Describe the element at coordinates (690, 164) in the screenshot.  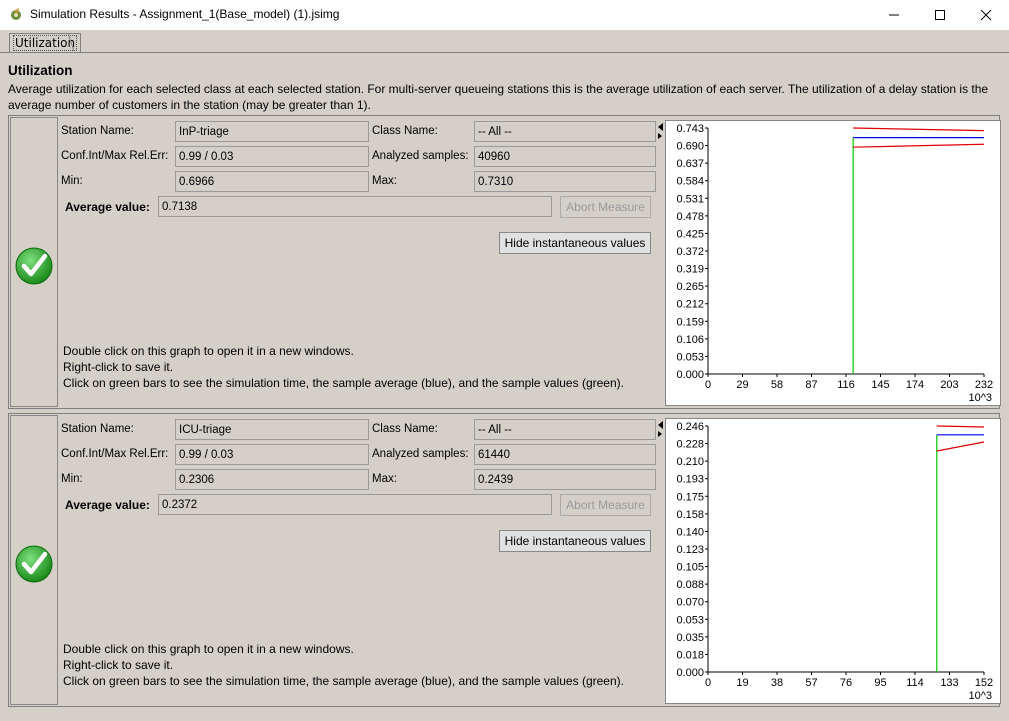
I see `y-tick-label: 0.637` at that location.